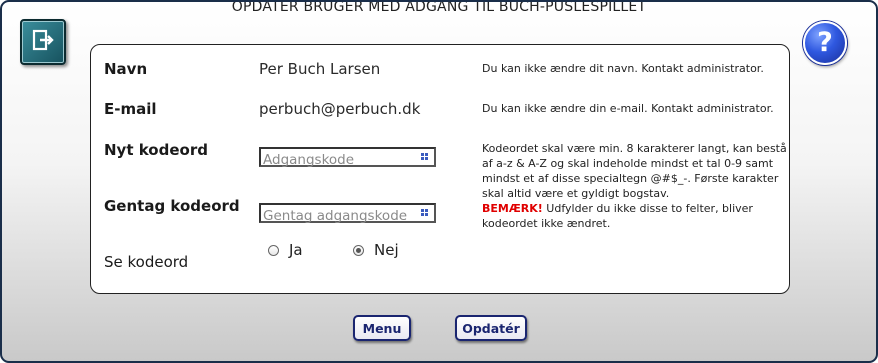  What do you see at coordinates (358, 250) in the screenshot?
I see `radio-button-no` at bounding box center [358, 250].